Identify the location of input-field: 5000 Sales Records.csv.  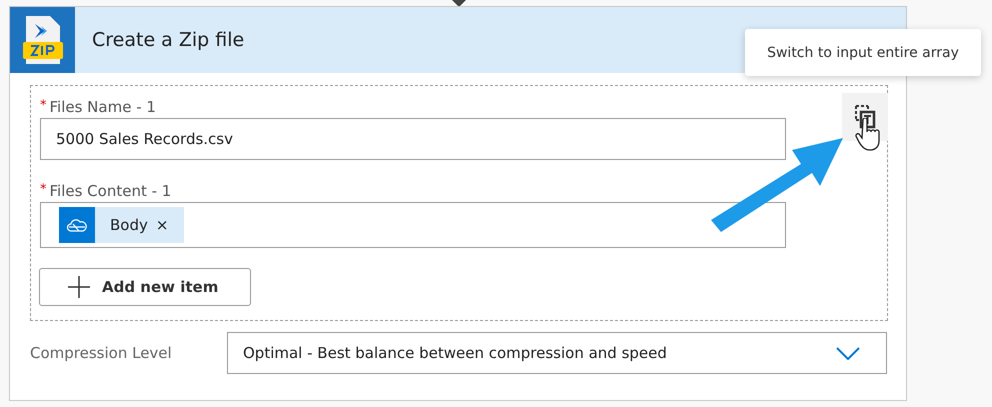
(413, 139).